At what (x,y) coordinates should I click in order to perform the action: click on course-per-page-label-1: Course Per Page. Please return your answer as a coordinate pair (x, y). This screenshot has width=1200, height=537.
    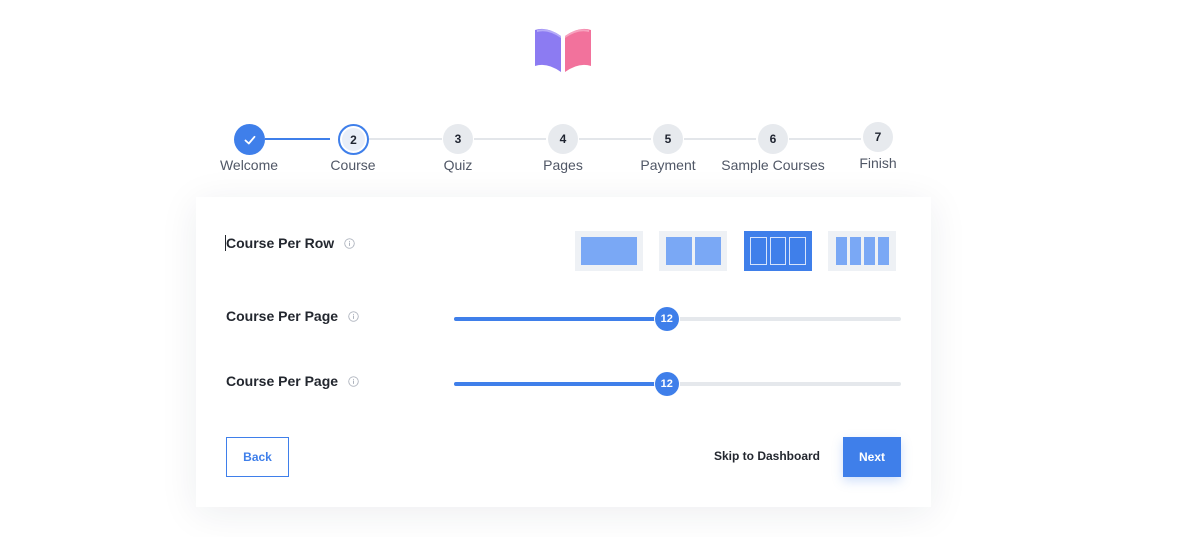
    Looking at the image, I should click on (282, 316).